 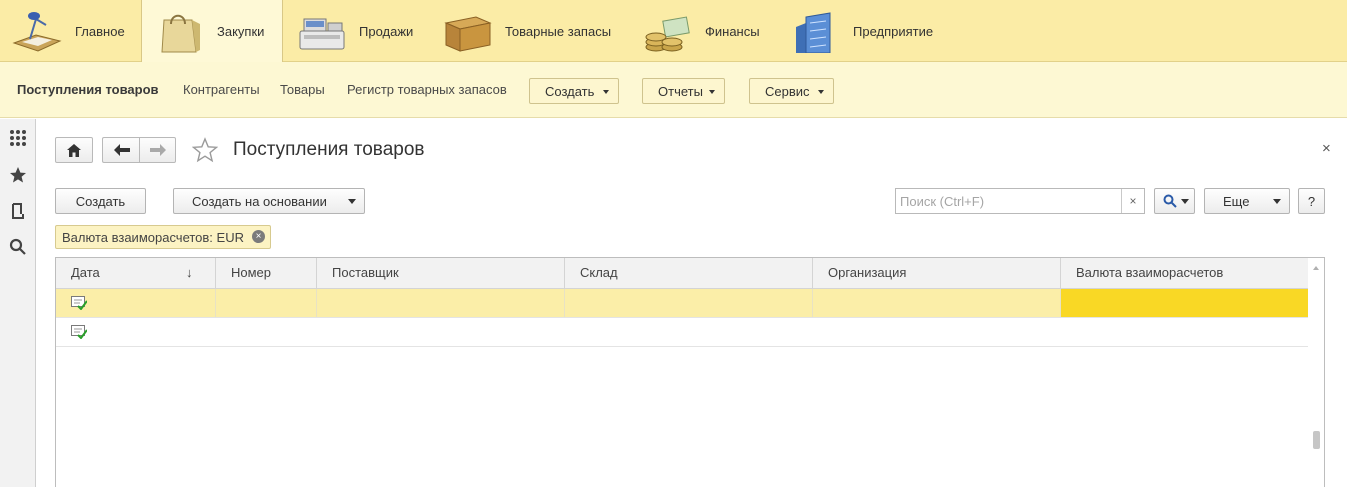 What do you see at coordinates (732, 31) in the screenshot?
I see `section-label: Финансы` at bounding box center [732, 31].